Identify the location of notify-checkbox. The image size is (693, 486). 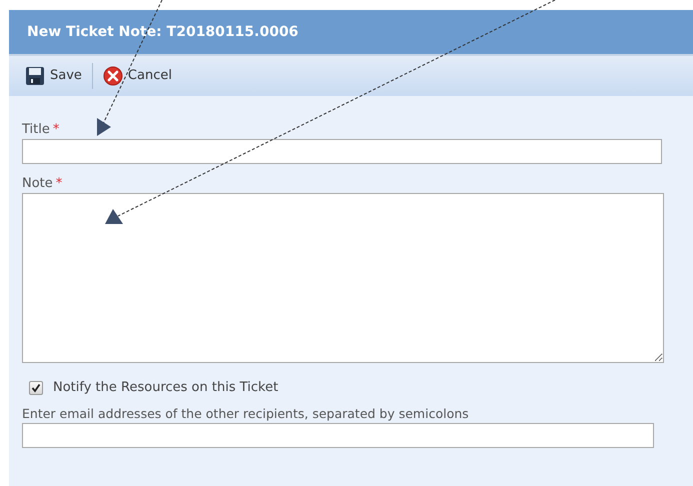
(36, 387).